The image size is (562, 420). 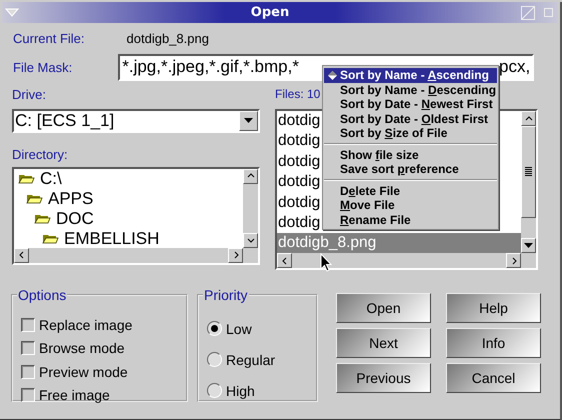 What do you see at coordinates (297, 95) in the screenshot?
I see `field-label: Files: 10` at bounding box center [297, 95].